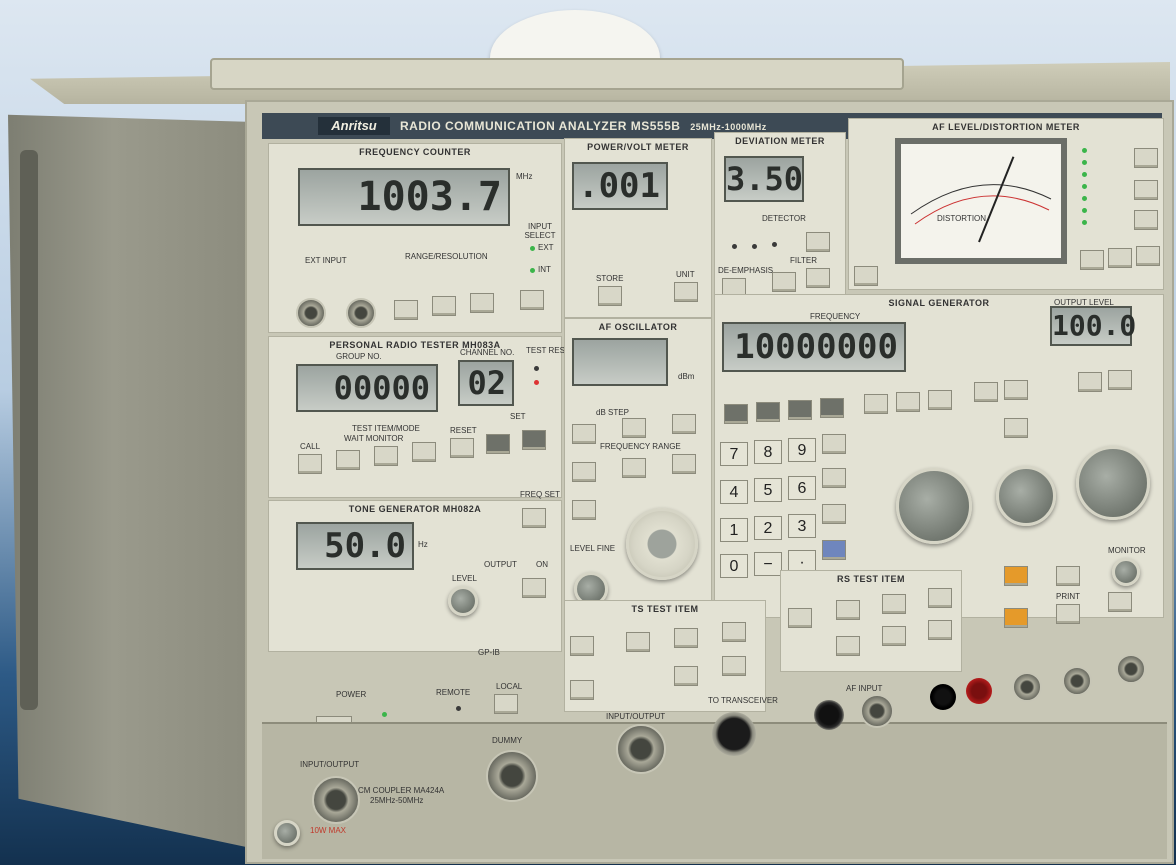 This screenshot has height=865, width=1176. Describe the element at coordinates (834, 514) in the screenshot. I see `unit-hz-button` at that location.